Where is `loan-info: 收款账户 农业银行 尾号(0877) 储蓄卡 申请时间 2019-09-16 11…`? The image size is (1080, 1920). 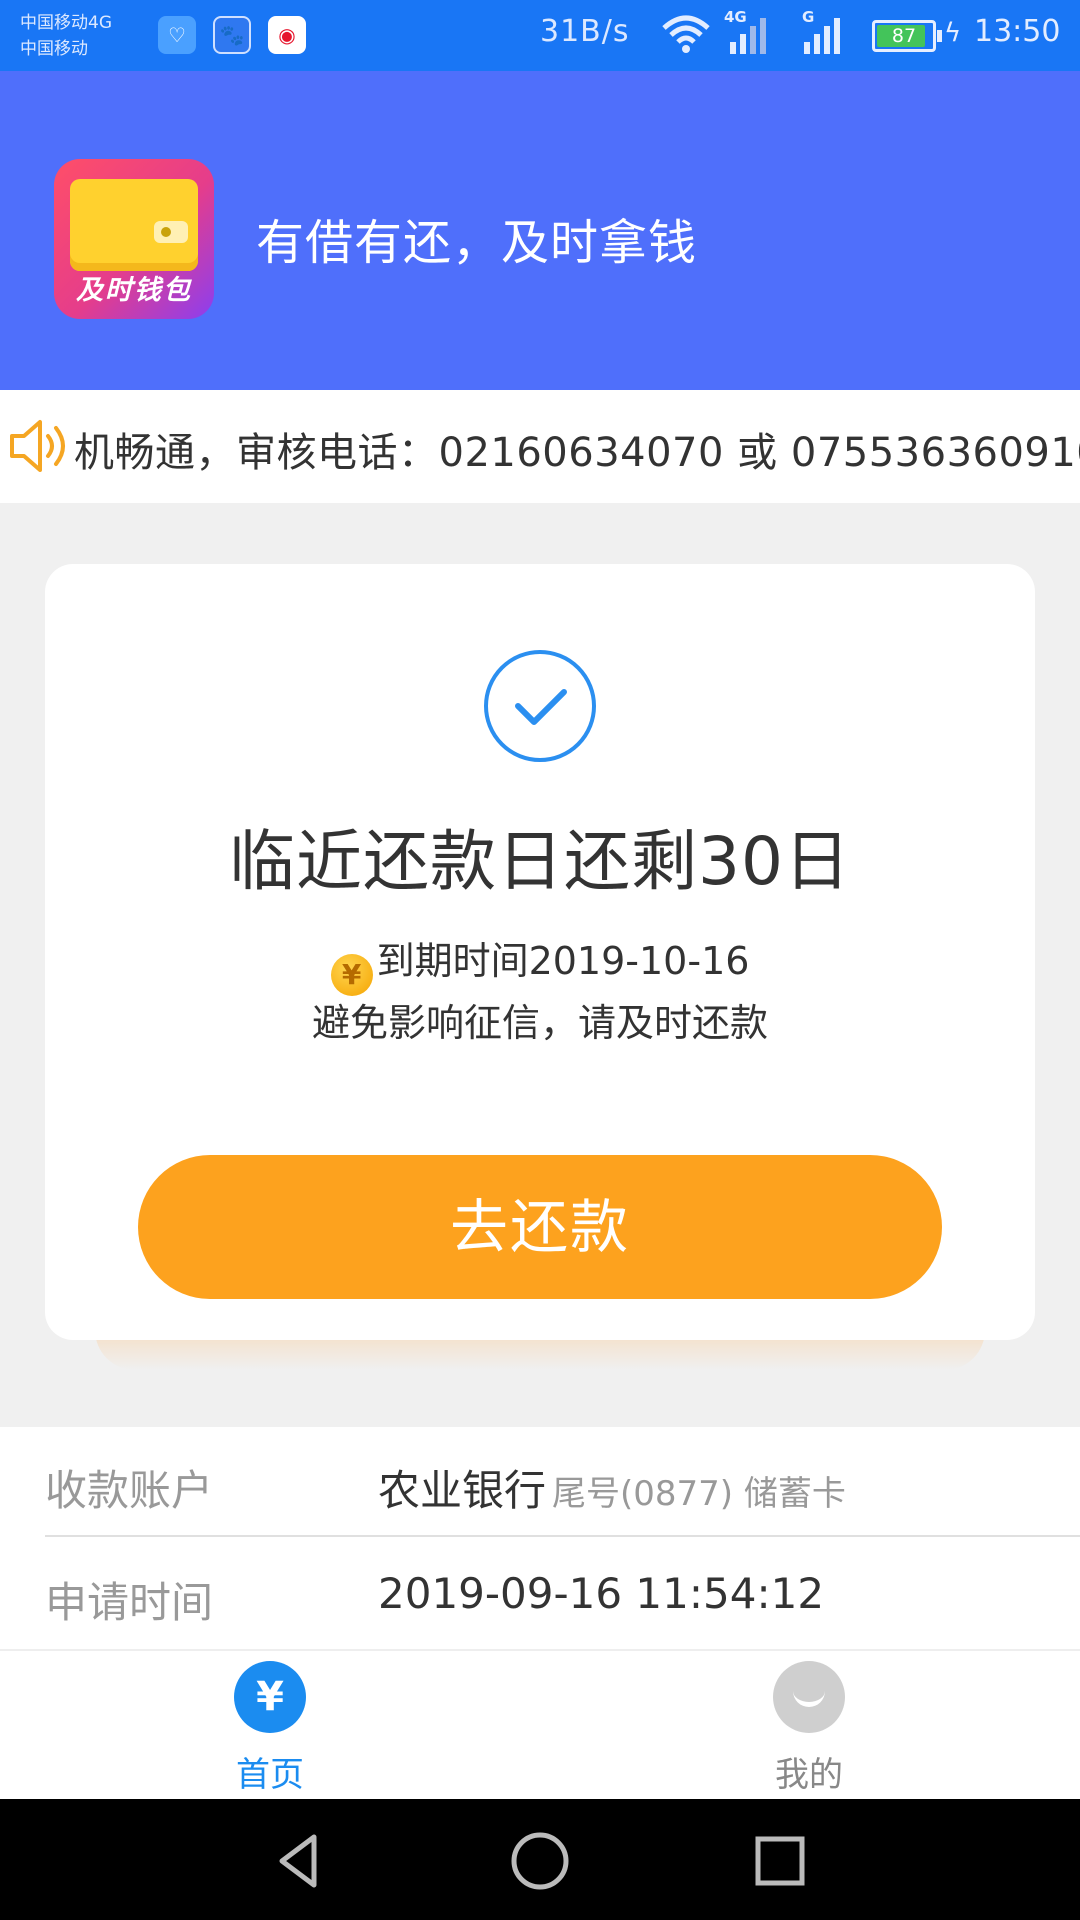
loan-info: 收款账户 农业银行 尾号(0877) 储蓄卡 申请时间 2019-09-16 11… is located at coordinates (540, 1538).